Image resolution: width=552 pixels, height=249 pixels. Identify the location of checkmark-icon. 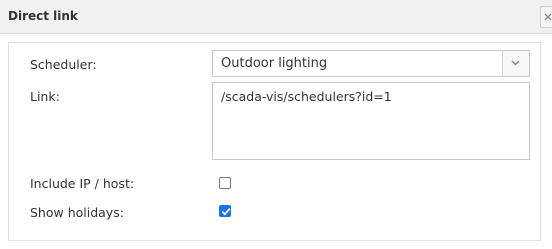
(226, 212).